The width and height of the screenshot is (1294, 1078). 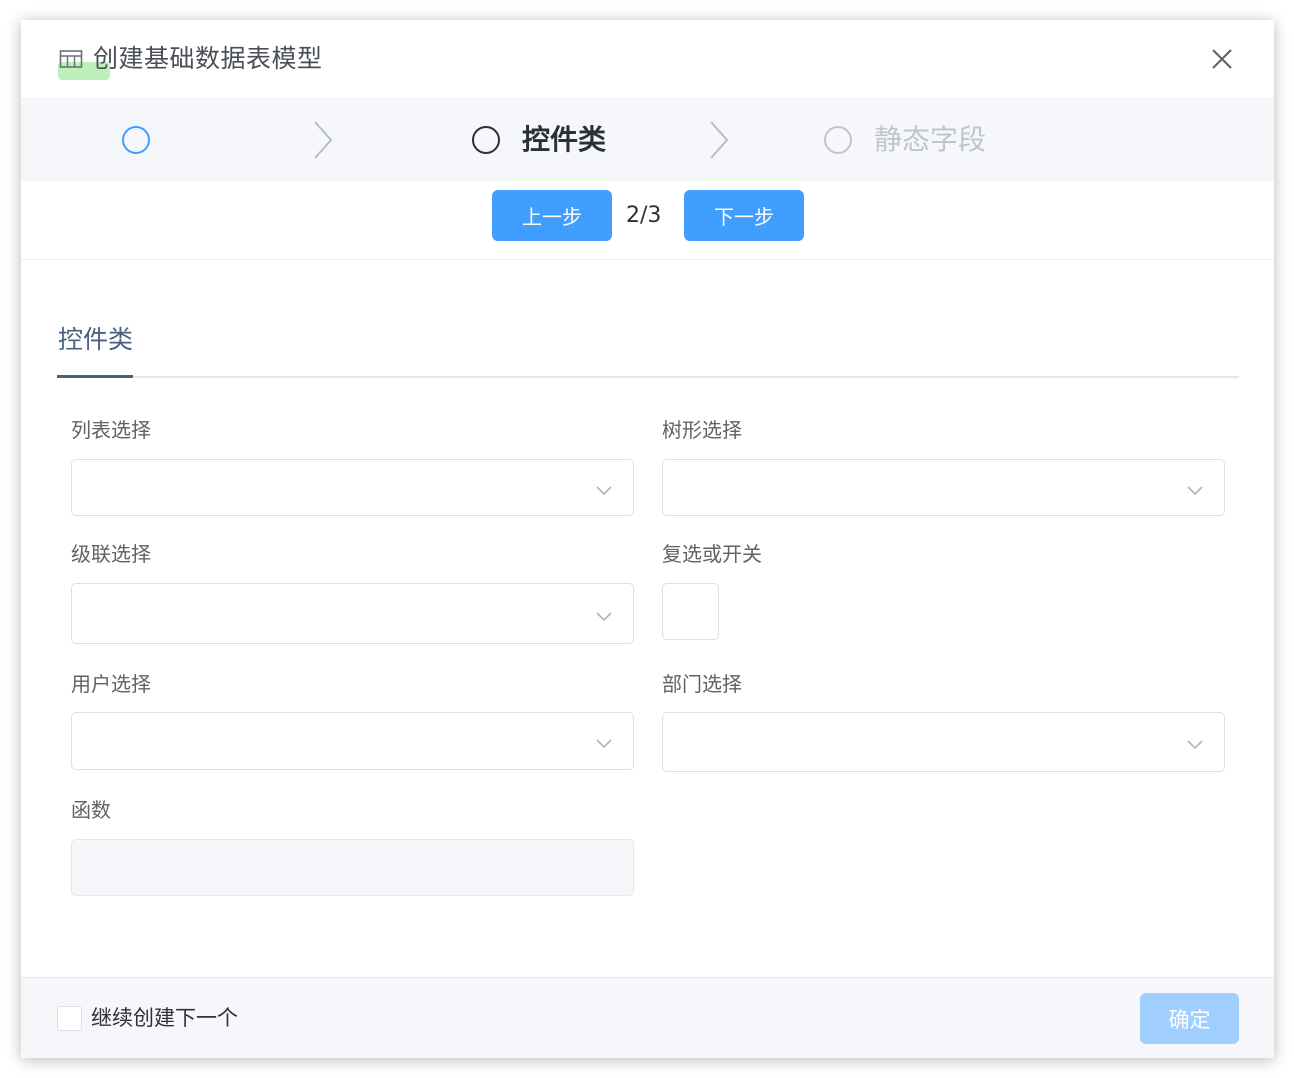 I want to click on step-indicator: 2/3, so click(x=644, y=215).